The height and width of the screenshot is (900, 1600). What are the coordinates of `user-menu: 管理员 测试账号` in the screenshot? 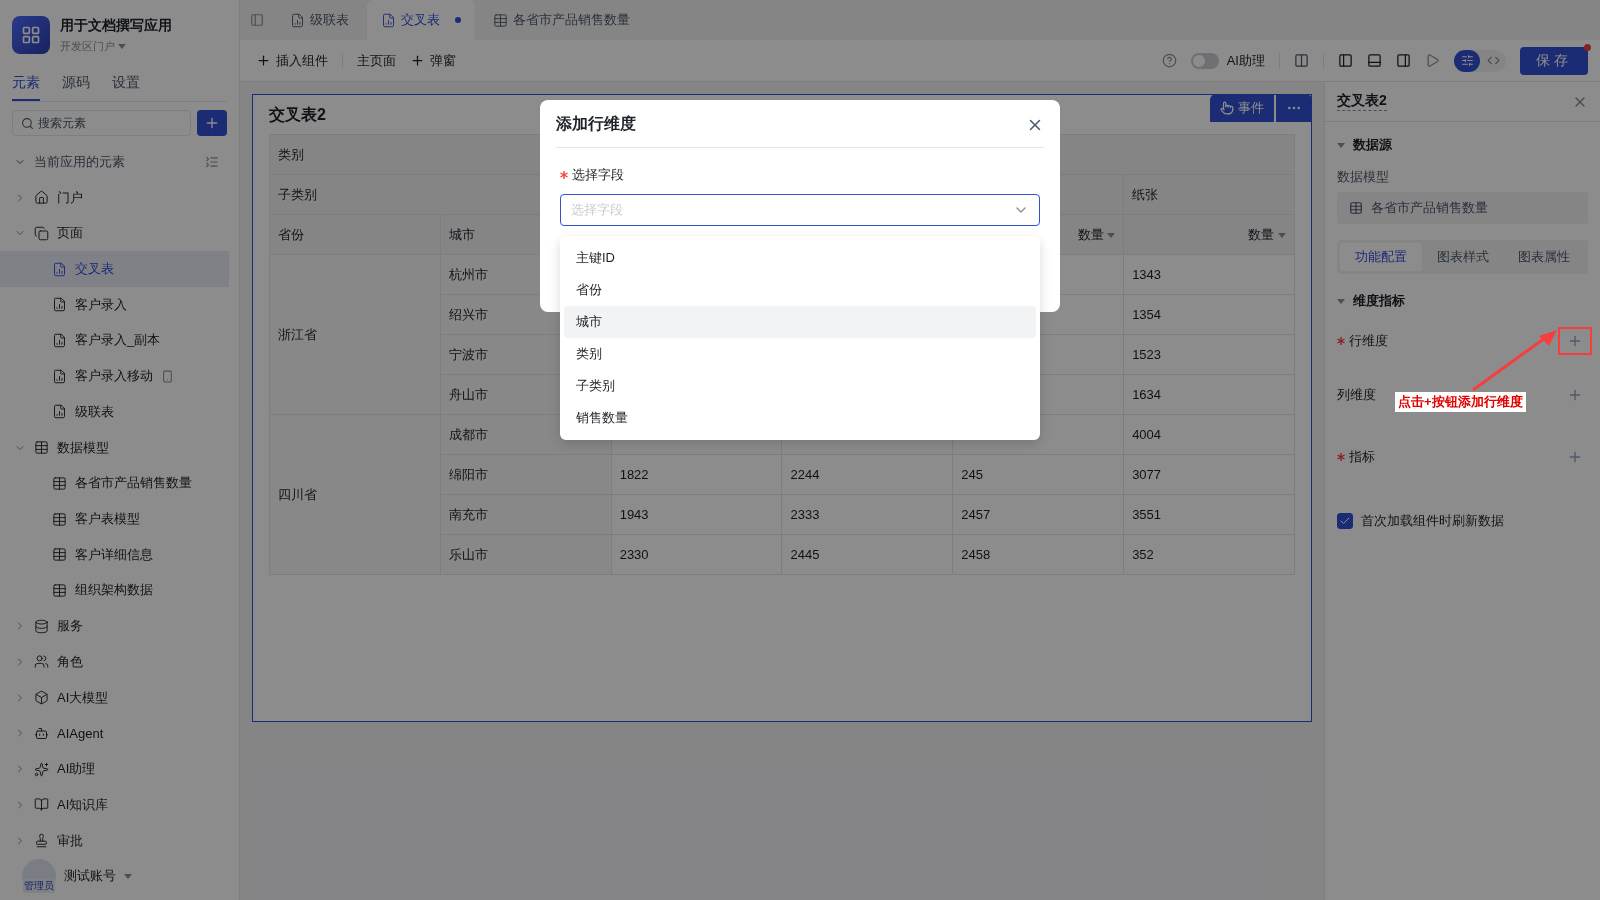 It's located at (119, 876).